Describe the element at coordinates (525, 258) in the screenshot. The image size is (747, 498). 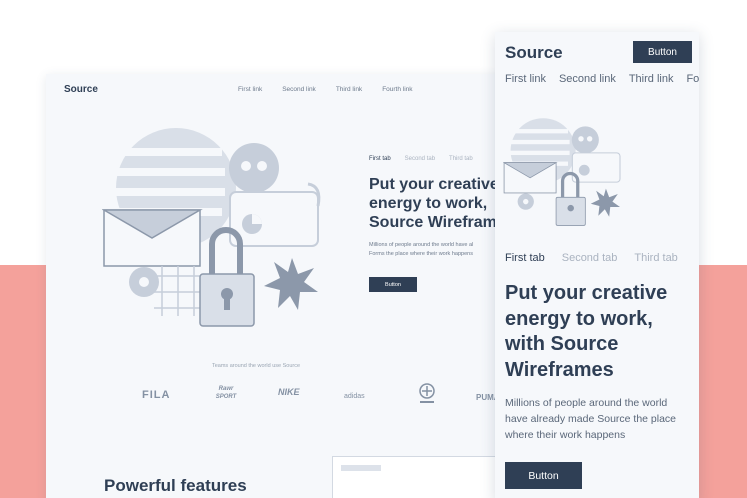
I see `mobile-tab-first: First tab` at that location.